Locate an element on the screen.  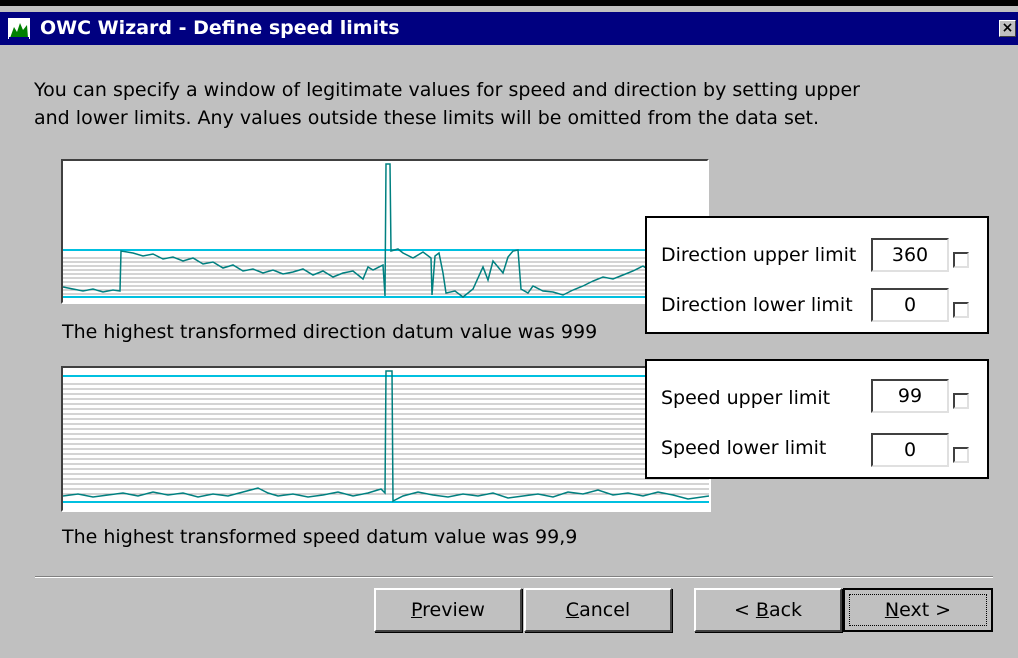
title-bar: OWC Wizard - Define speed limits × is located at coordinates (509, 28).